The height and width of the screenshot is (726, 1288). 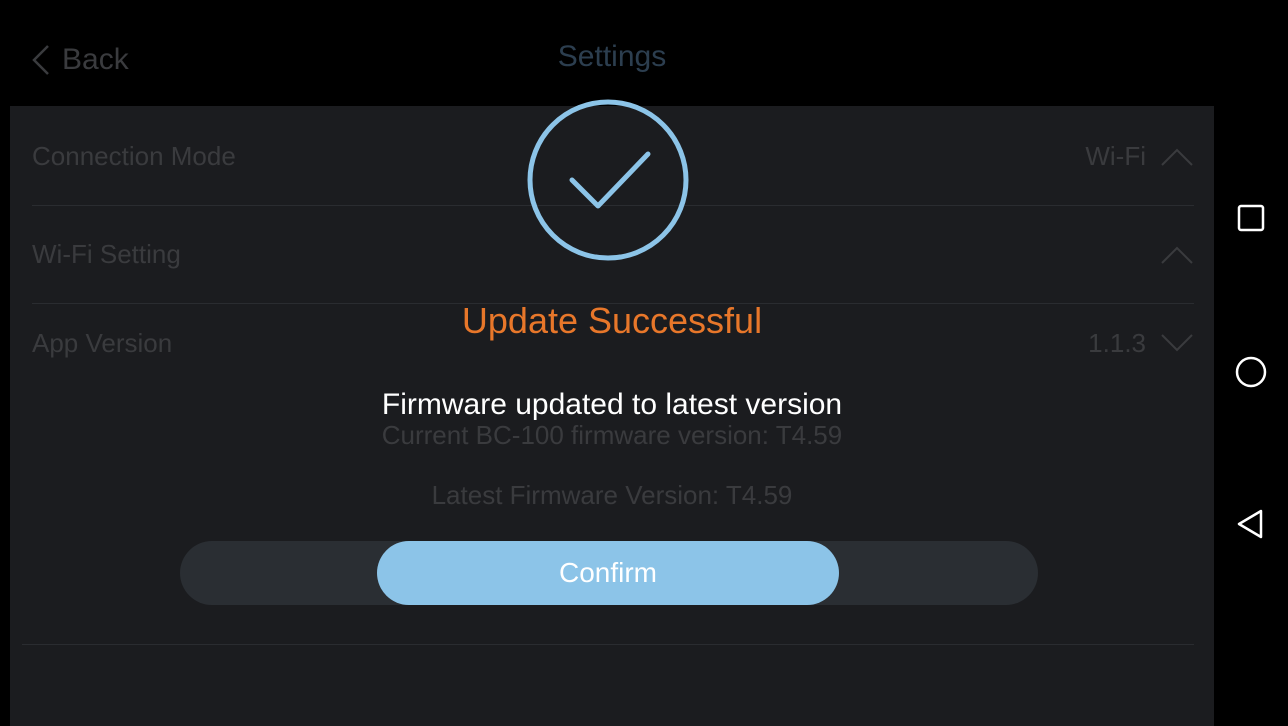 I want to click on row-value-group: Wi-Fi, so click(x=1139, y=156).